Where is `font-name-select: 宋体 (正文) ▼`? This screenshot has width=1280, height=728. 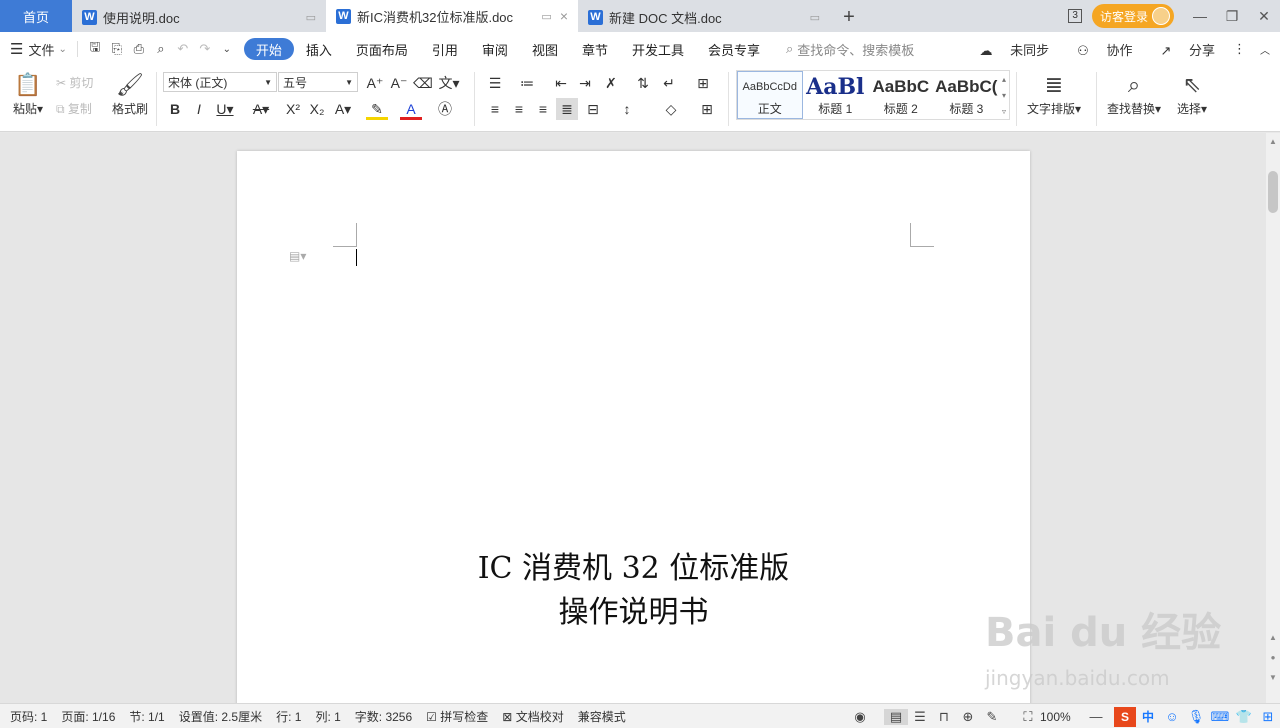
font-name-select: 宋体 (正文) ▼ is located at coordinates (220, 82).